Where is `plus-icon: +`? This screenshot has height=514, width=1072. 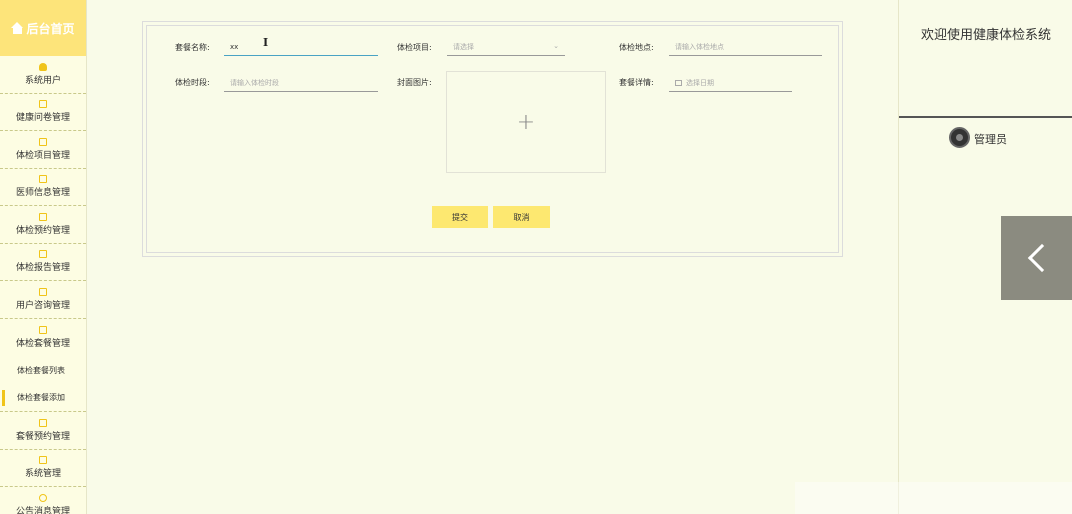
plus-icon: + is located at coordinates (526, 122).